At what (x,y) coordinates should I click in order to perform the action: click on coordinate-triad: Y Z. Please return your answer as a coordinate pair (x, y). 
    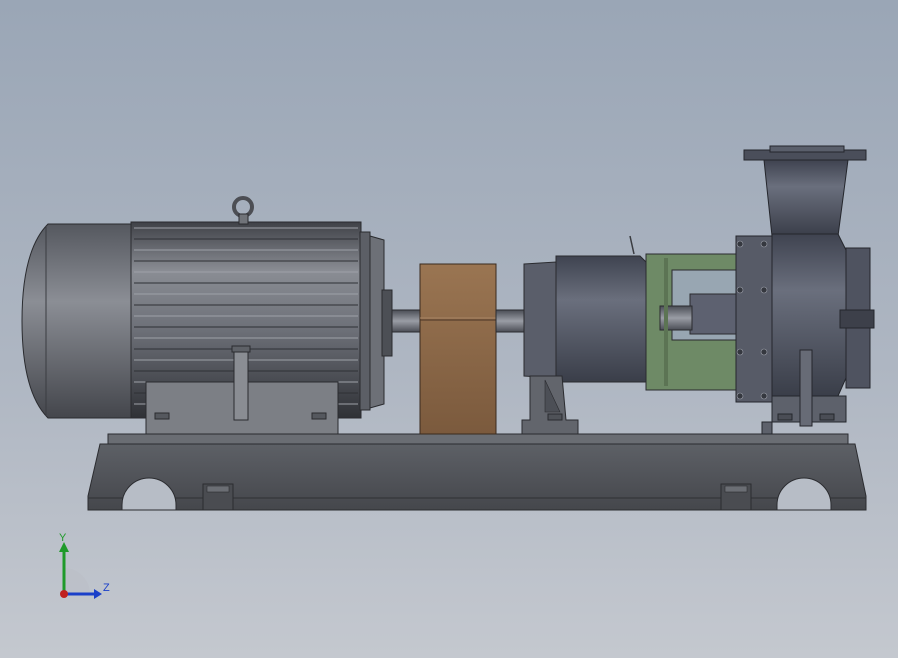
    Looking at the image, I should click on (85, 570).